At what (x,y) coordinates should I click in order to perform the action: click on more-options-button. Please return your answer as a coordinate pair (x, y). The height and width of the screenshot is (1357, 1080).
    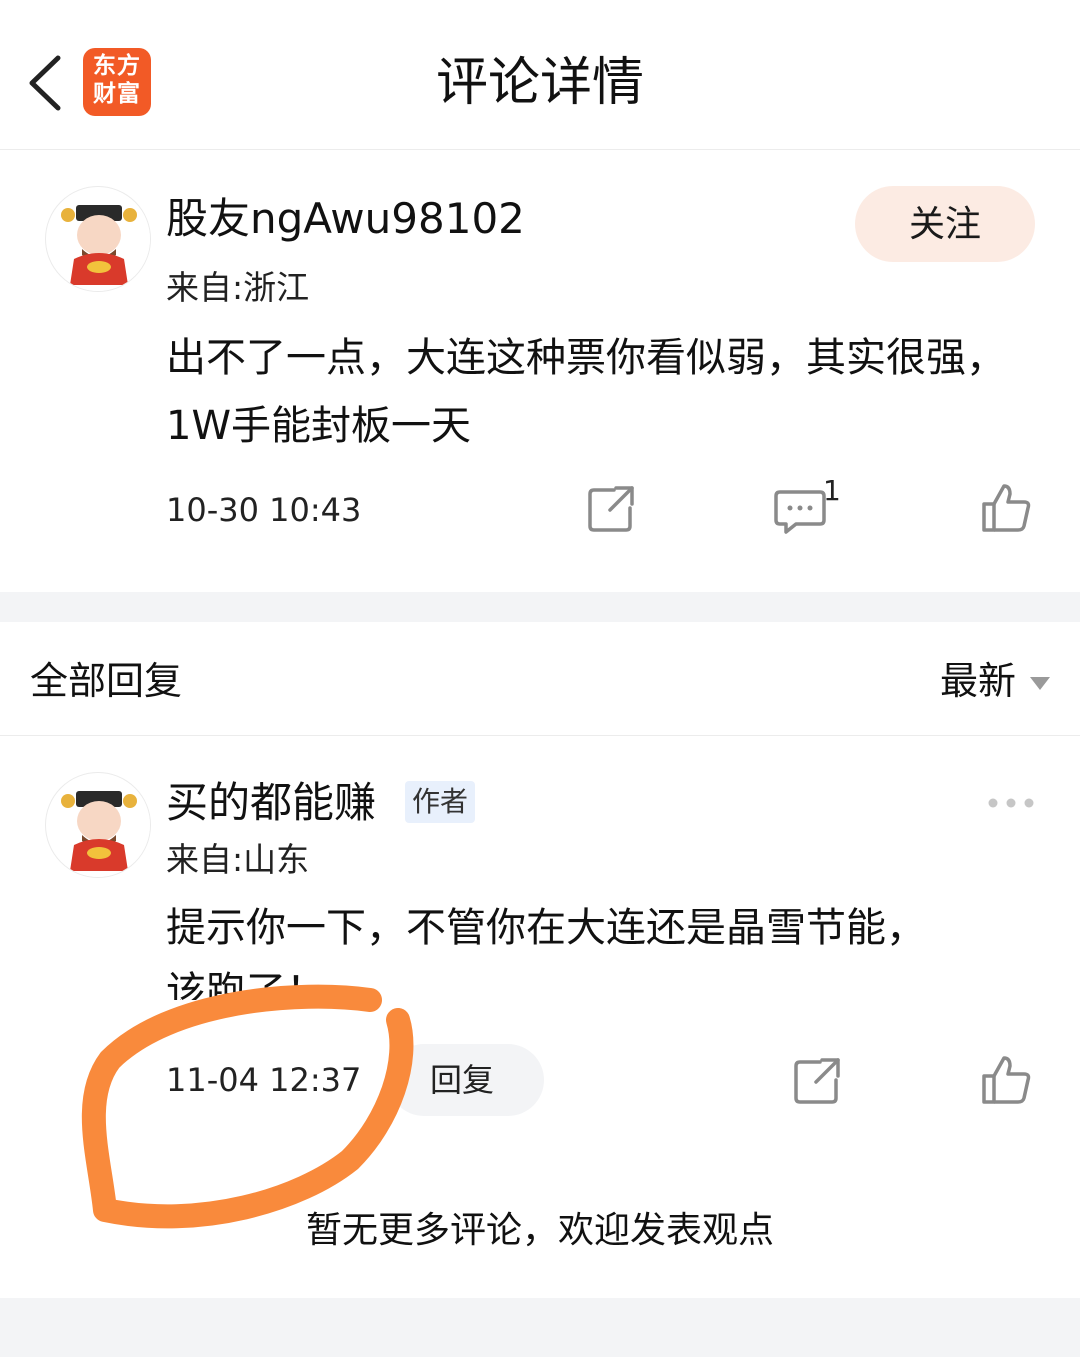
    Looking at the image, I should click on (1011, 803).